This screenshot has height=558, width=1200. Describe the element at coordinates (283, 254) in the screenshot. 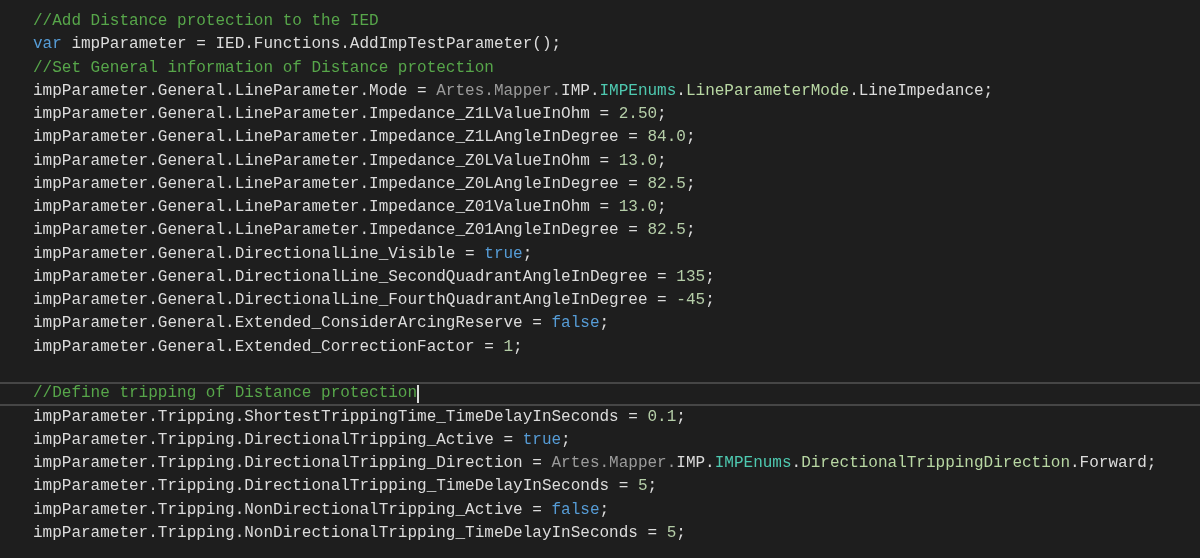

I see `code-line: impParameter.General.DirectionalLine_Visible = true;` at that location.